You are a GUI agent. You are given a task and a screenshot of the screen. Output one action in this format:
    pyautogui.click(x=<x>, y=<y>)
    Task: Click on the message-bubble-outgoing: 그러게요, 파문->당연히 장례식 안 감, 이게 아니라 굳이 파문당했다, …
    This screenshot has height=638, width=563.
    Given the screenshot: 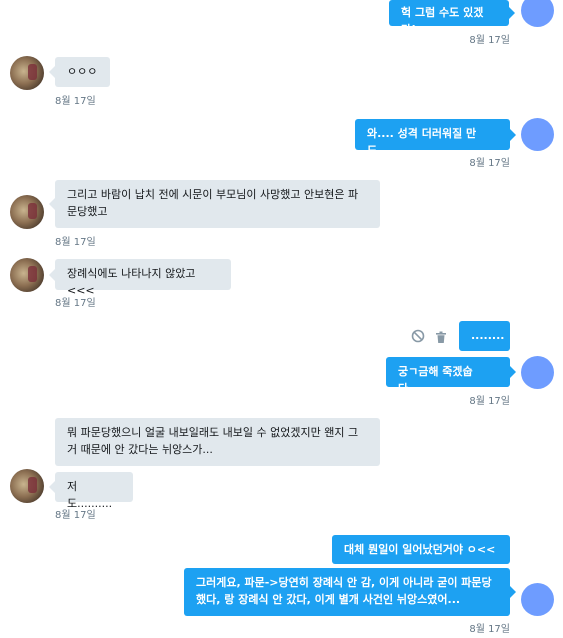 What is the action you would take?
    pyautogui.click(x=350, y=592)
    